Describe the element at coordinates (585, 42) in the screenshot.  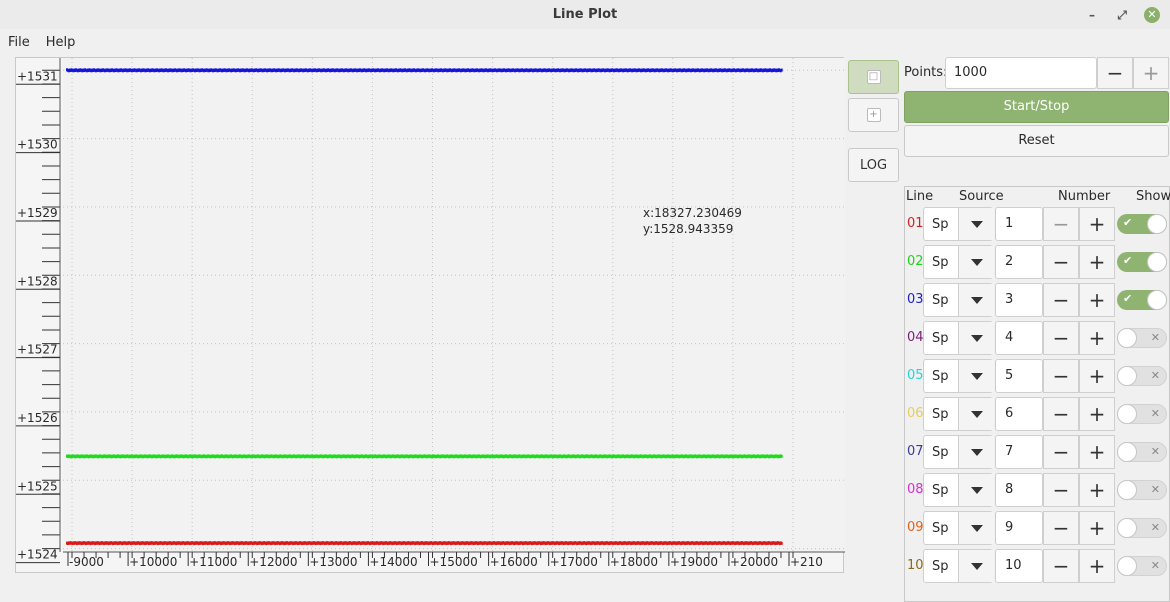
I see `menu-bar: File Help` at that location.